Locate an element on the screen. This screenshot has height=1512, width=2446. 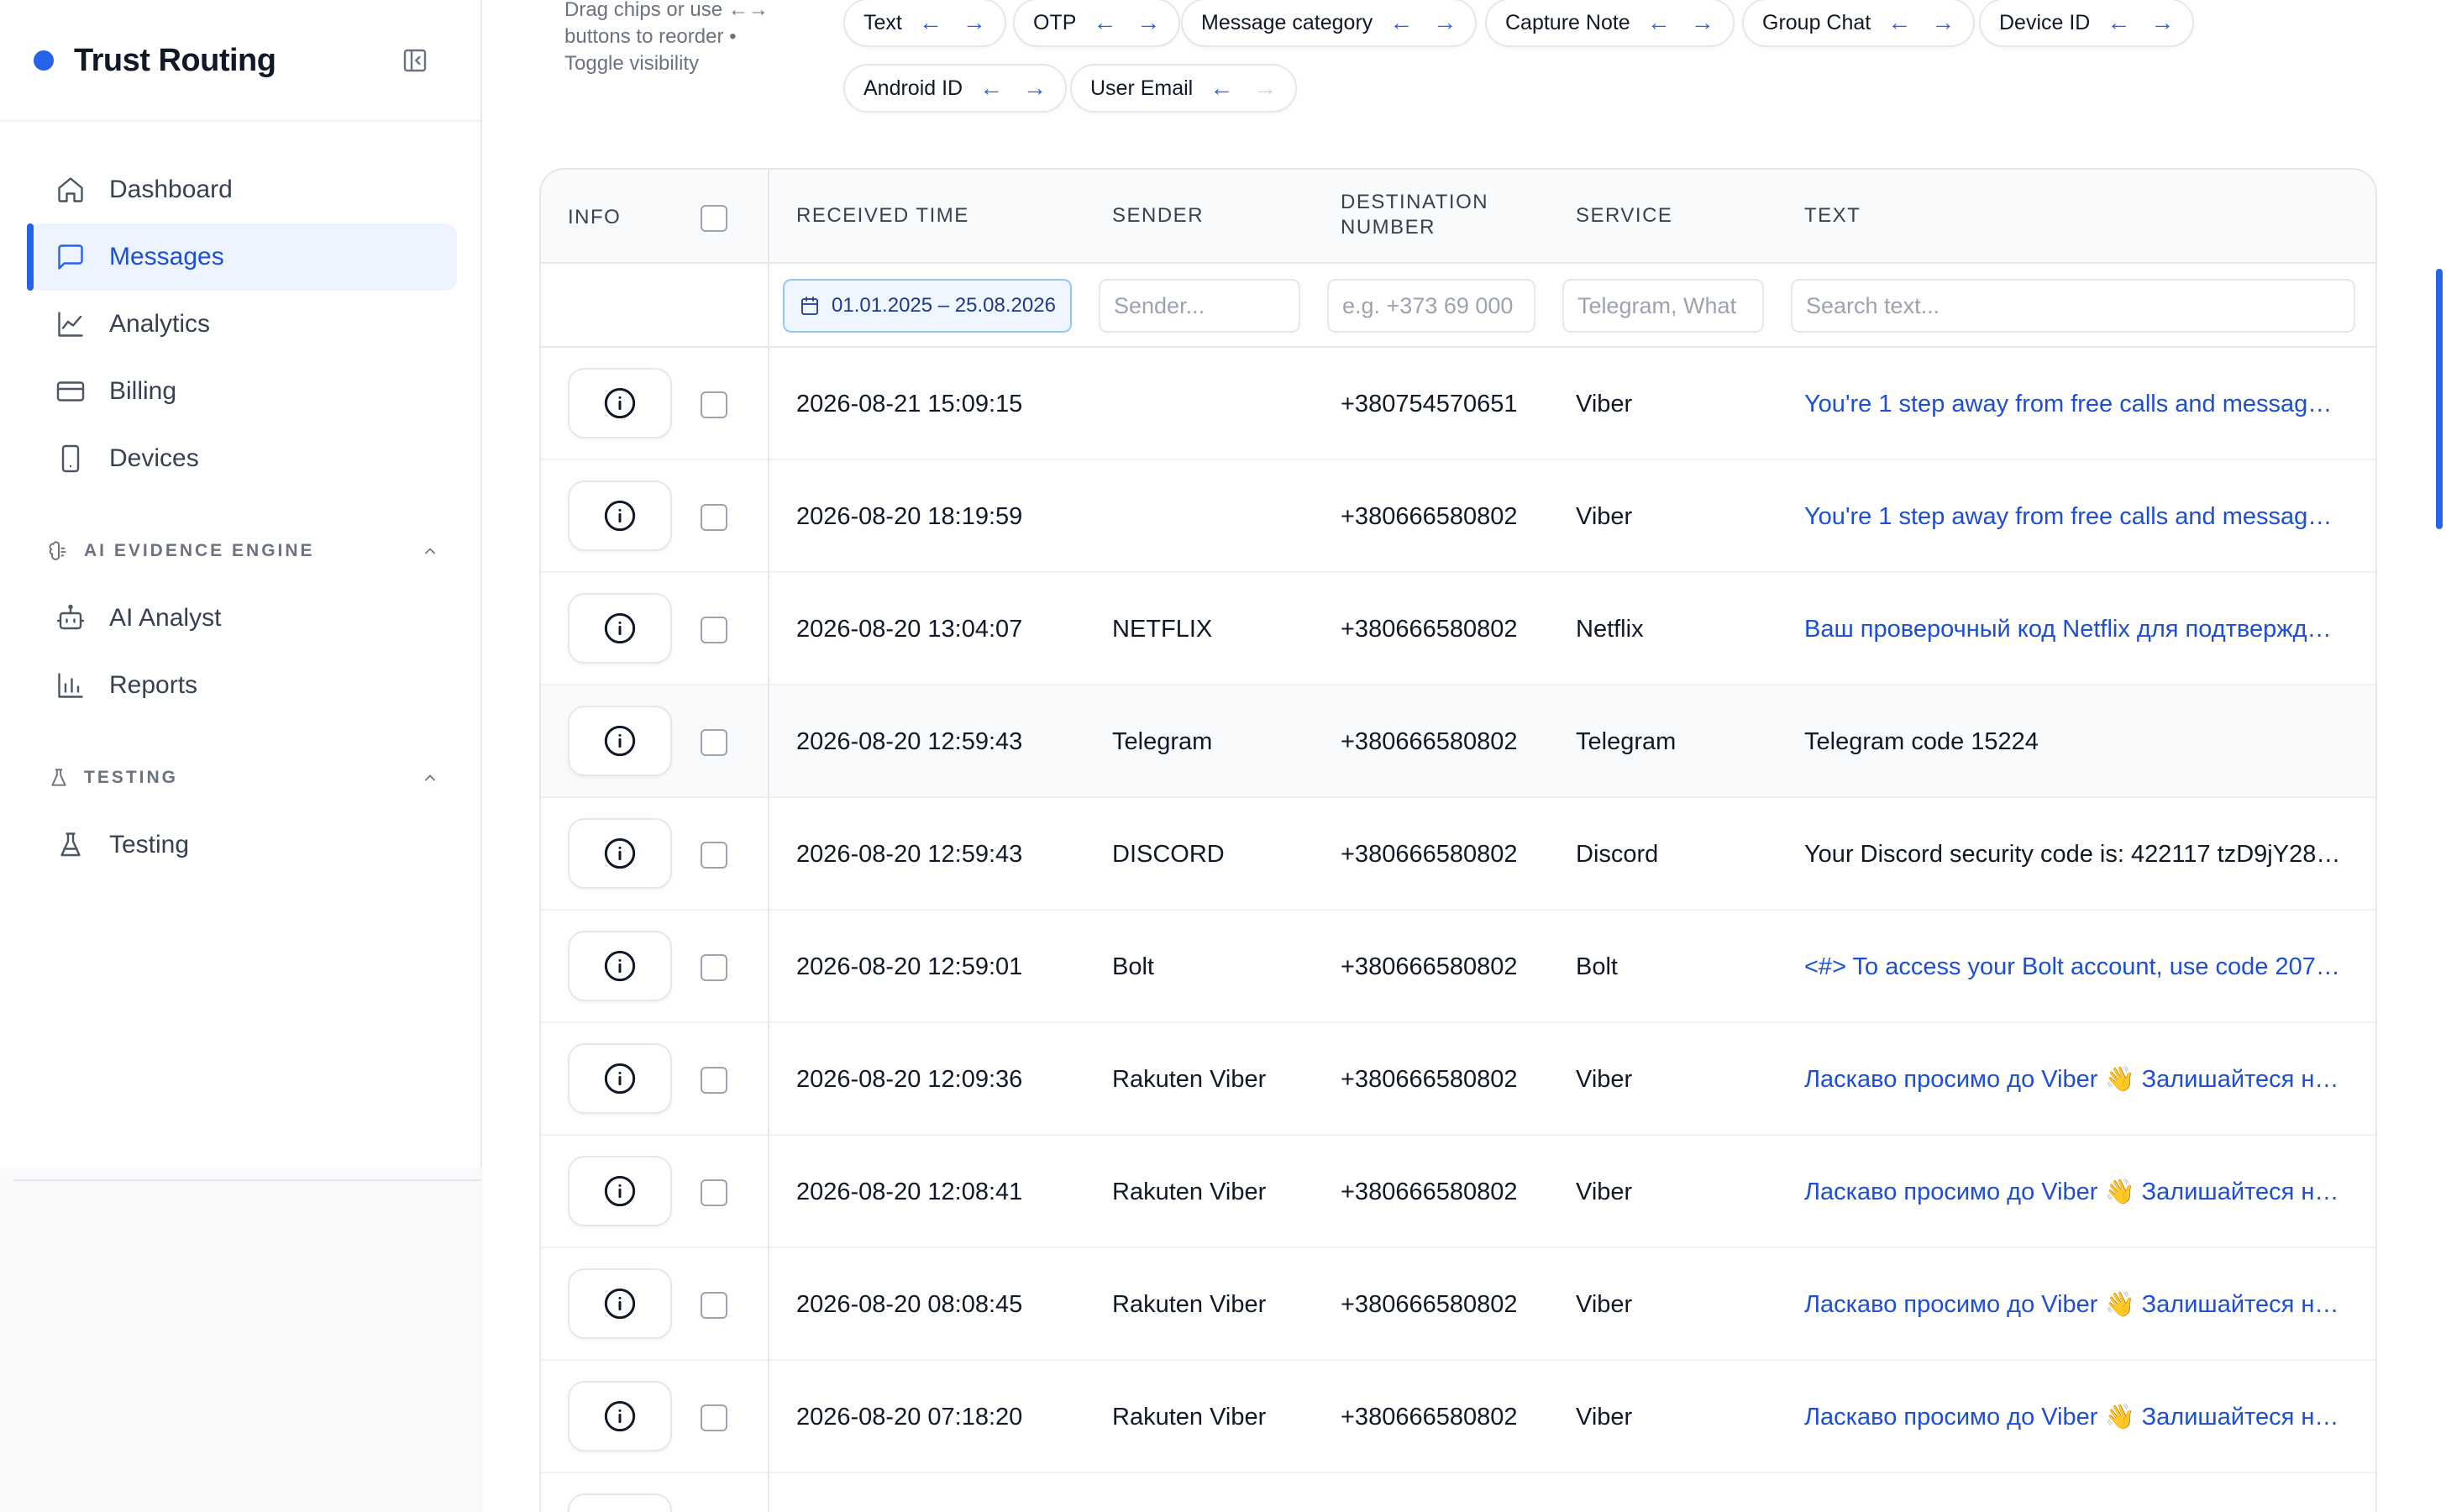
collapse-sidebar-button is located at coordinates (415, 60).